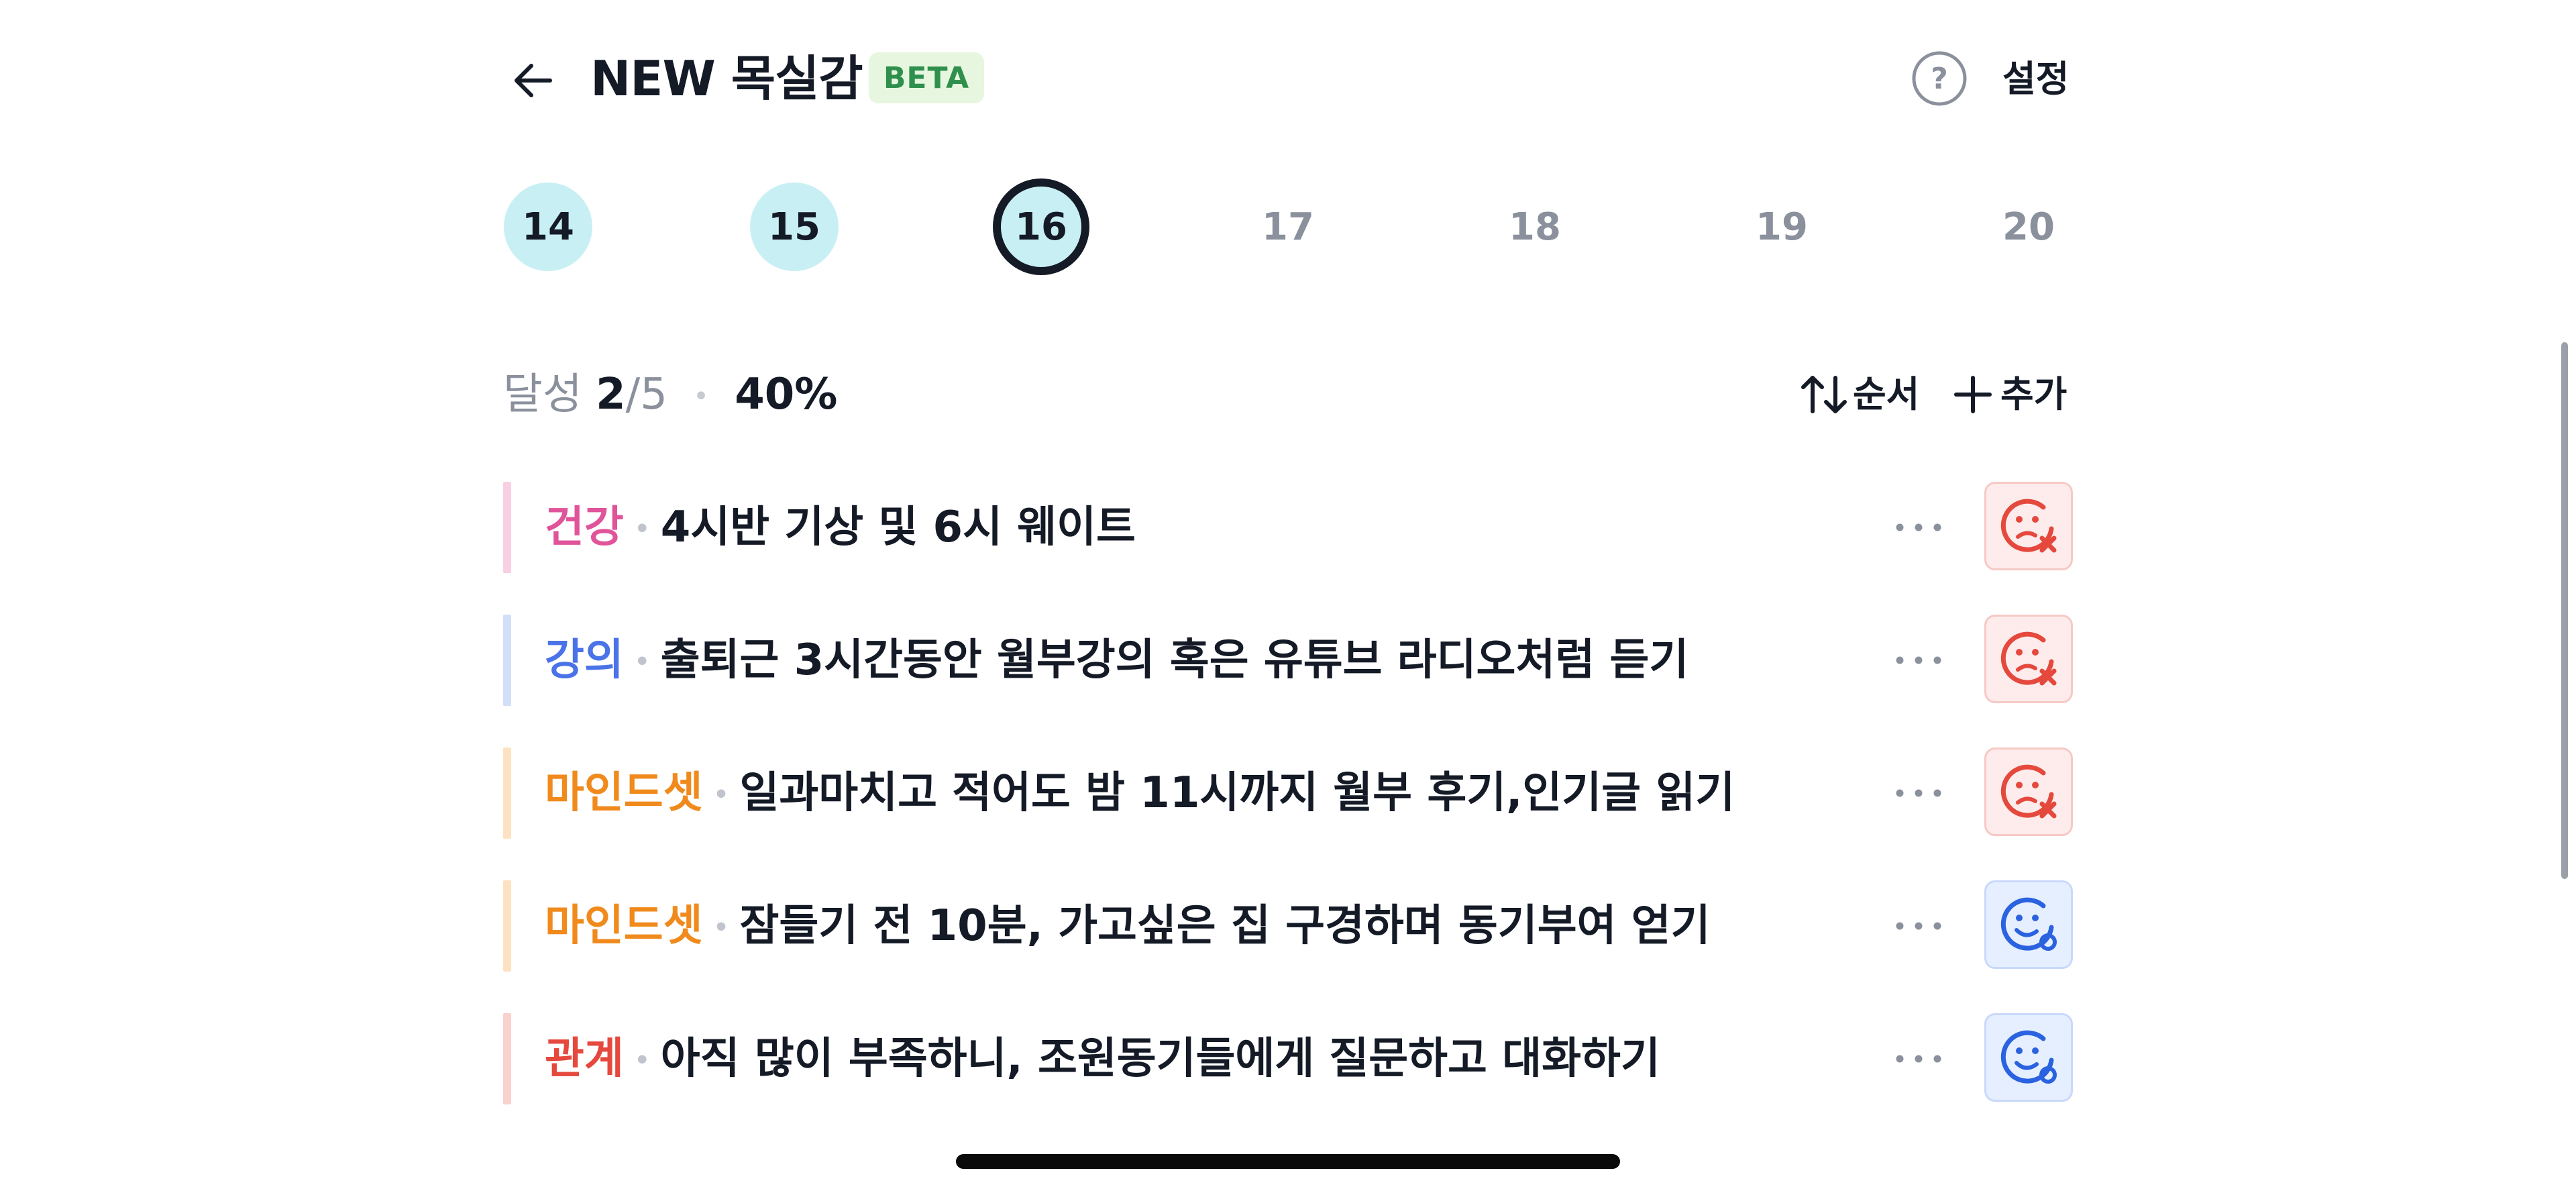  Describe the element at coordinates (584, 660) in the screenshot. I see `task-category: 강의` at that location.